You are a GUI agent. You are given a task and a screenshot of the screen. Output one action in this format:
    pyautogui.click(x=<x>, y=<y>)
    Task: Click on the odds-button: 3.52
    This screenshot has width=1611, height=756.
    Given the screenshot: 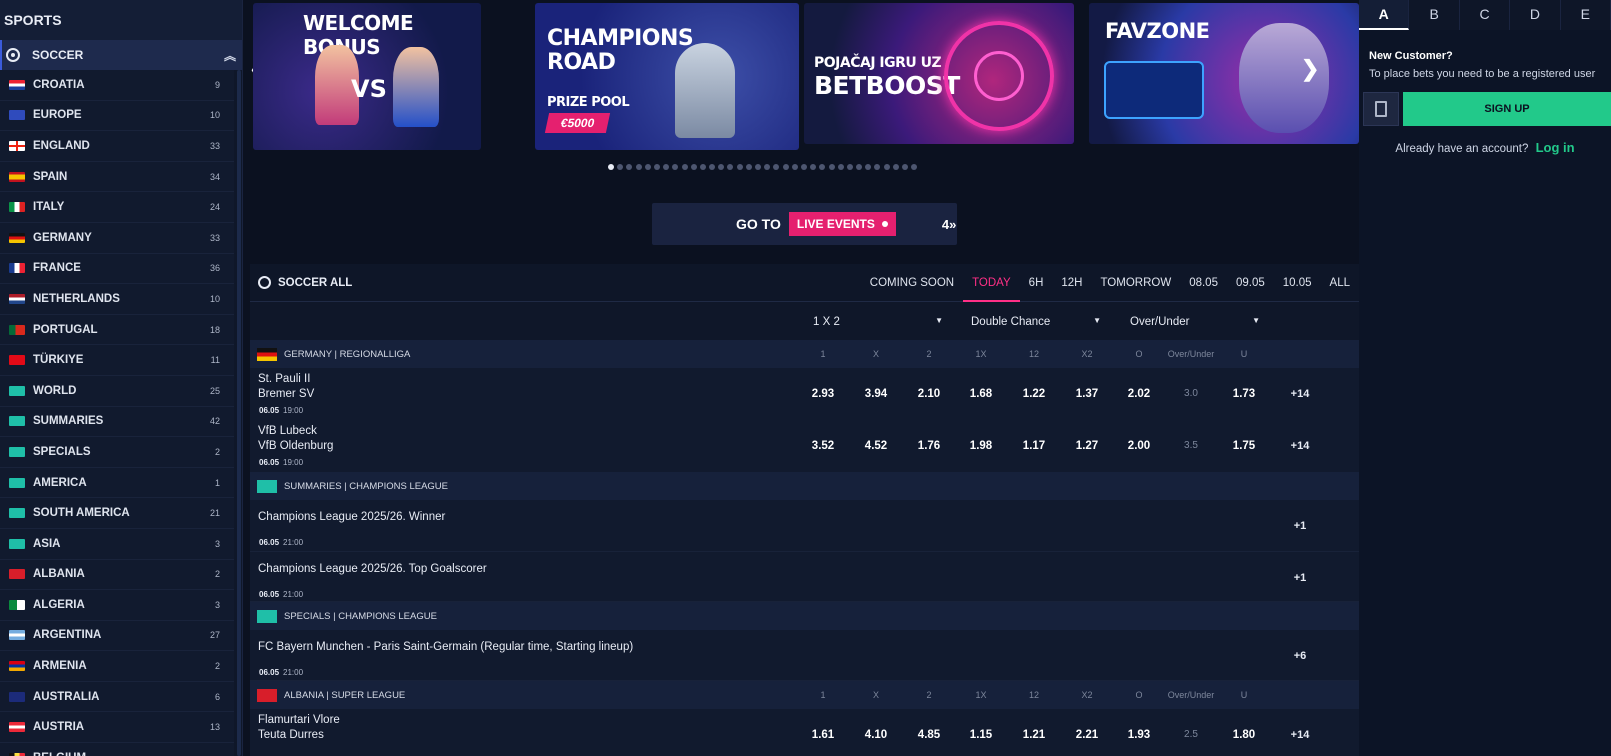 What is the action you would take?
    pyautogui.click(x=823, y=446)
    